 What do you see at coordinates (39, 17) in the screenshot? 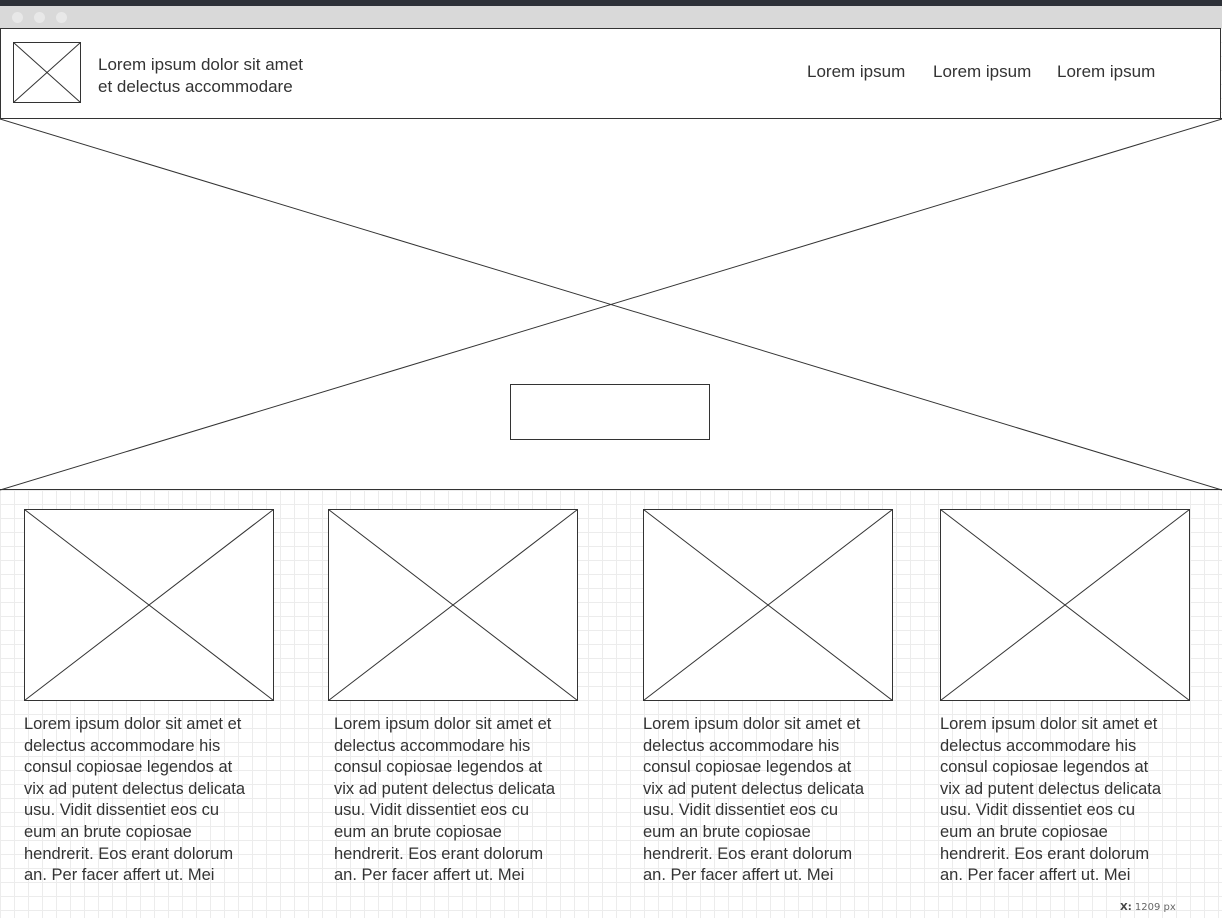
I see `window-minimize-dot` at bounding box center [39, 17].